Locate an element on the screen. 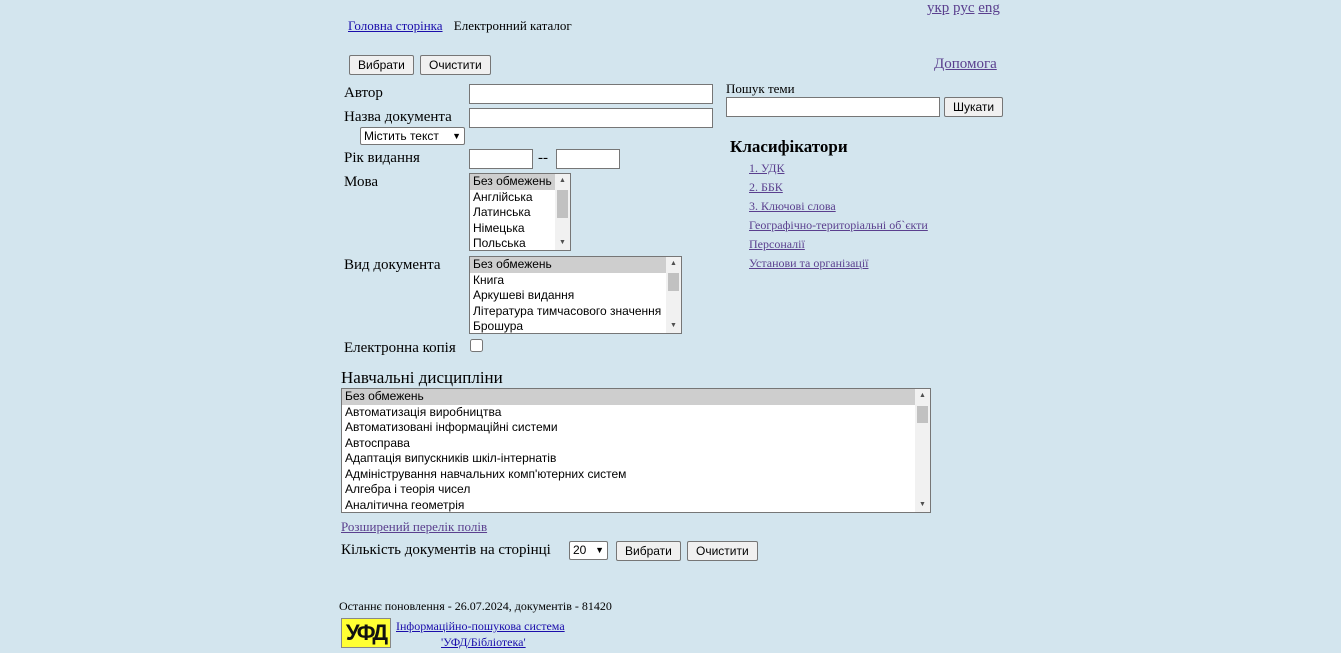  ufd-logo: УФД is located at coordinates (366, 633).